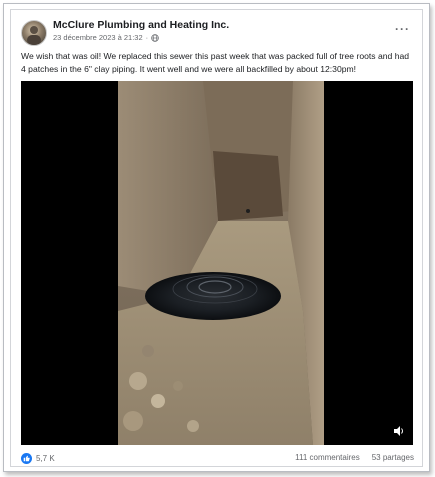 This screenshot has height=477, width=435. I want to click on reaction-count: 5,7 K, so click(45, 458).